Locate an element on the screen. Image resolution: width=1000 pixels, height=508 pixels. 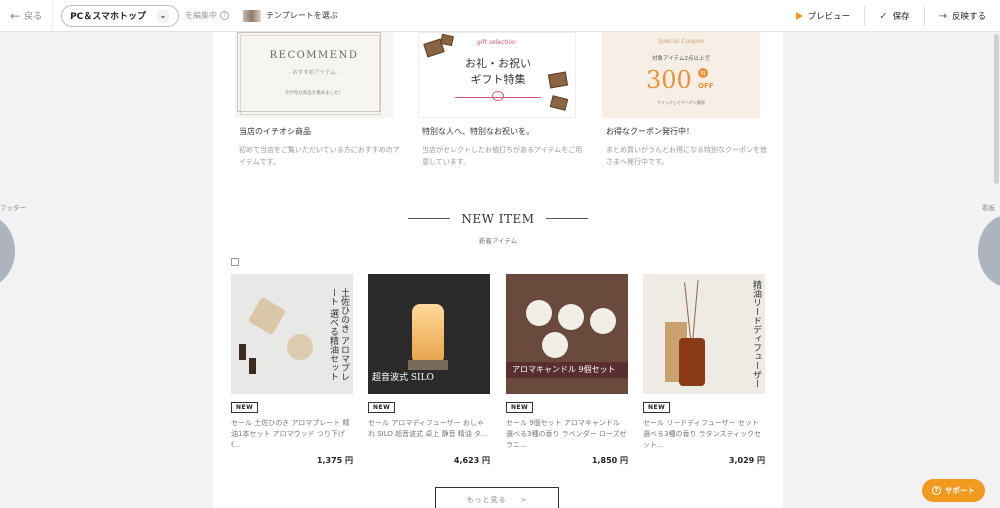
gift-tag: gift selection is located at coordinates (496, 42).